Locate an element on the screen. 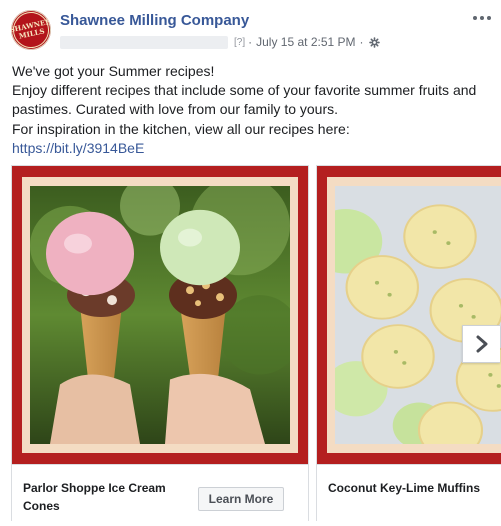 The height and width of the screenshot is (526, 501). post-timestamp: July 15 at 2:51 PM is located at coordinates (305, 42).